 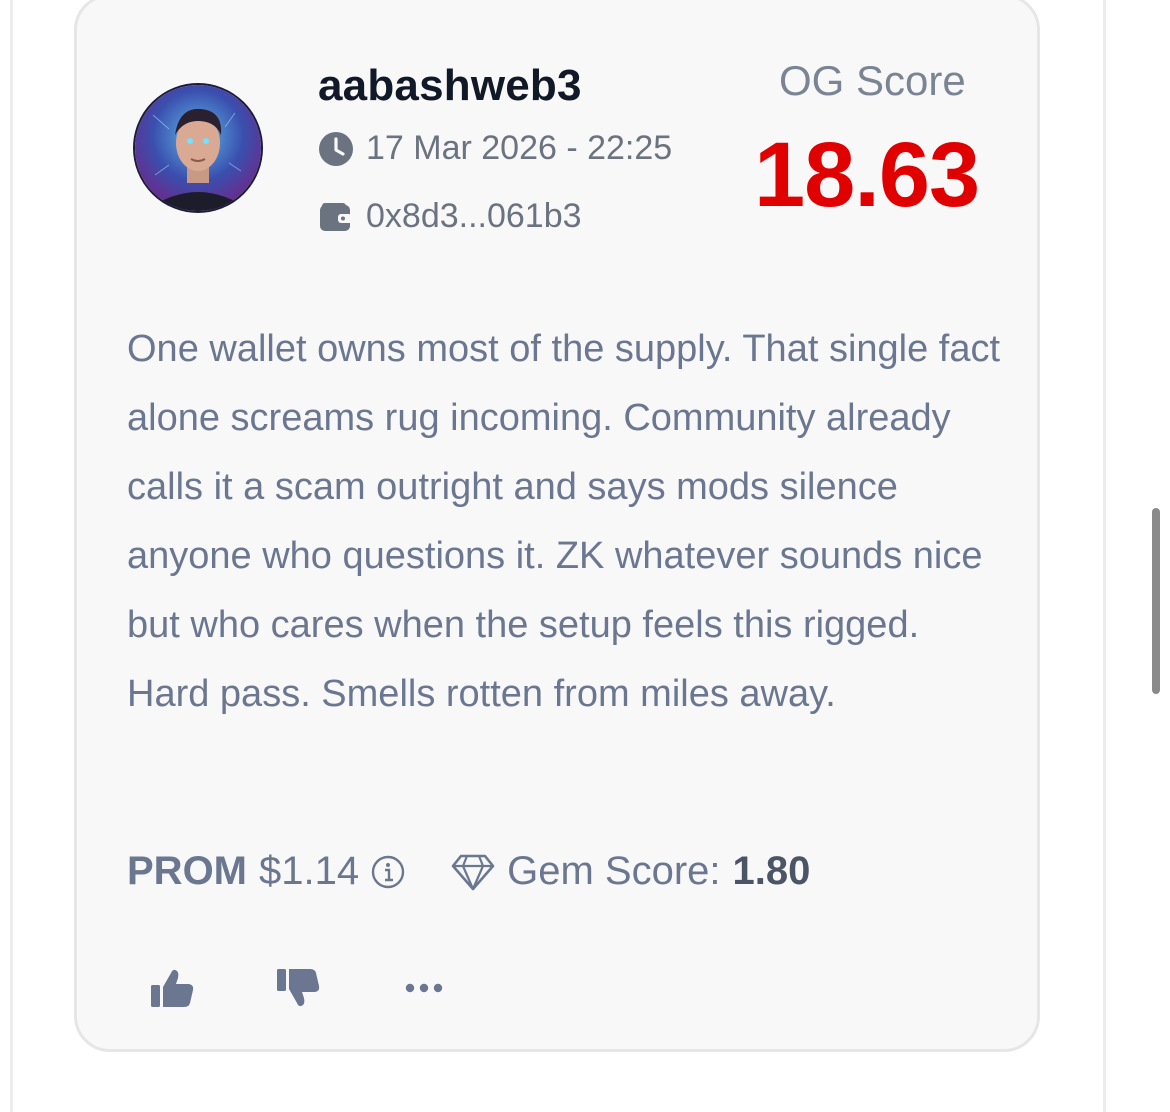 I want to click on gem-score-value: 1.80, so click(x=771, y=871).